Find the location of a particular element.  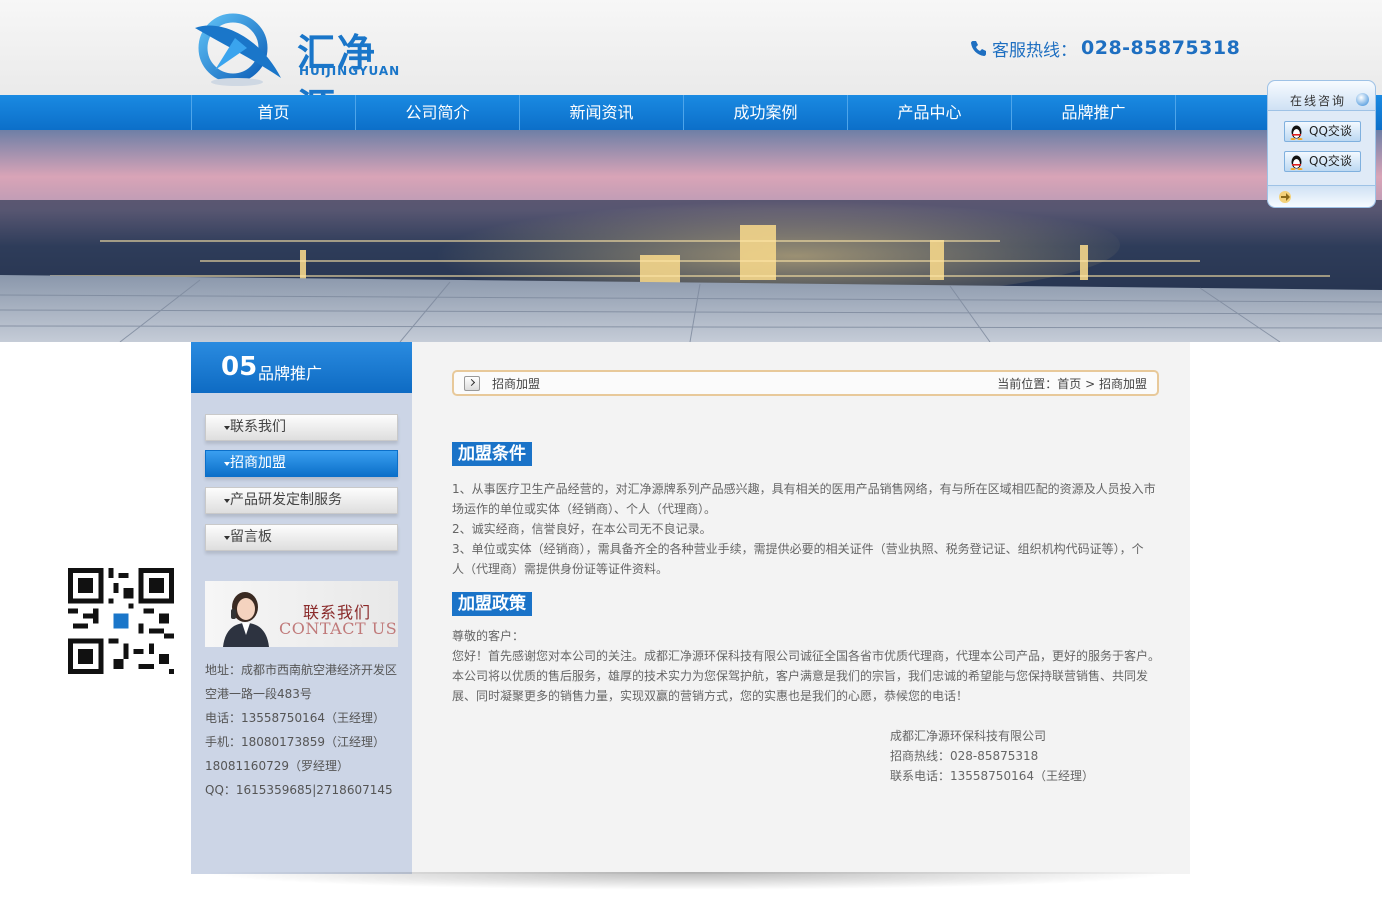

customer-service-person-icon is located at coordinates (246, 619).